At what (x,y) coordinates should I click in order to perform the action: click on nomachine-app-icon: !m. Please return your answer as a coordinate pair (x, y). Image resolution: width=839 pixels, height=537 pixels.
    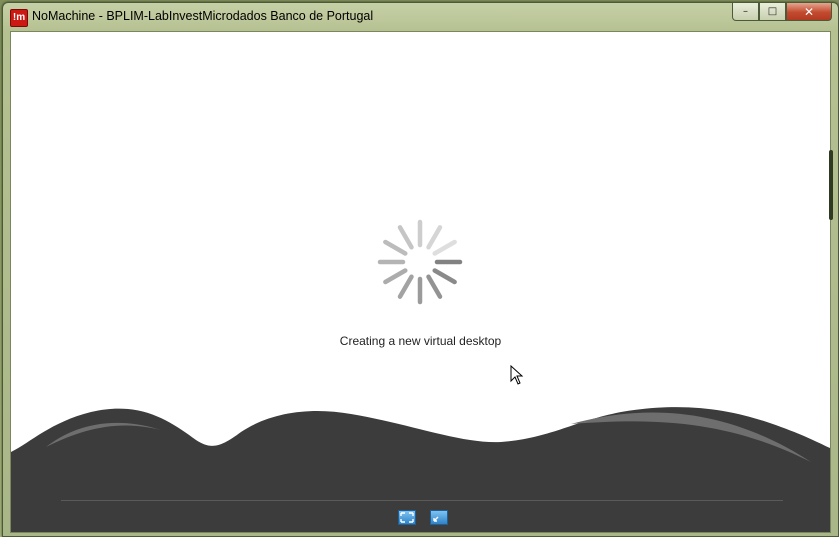
    Looking at the image, I should click on (19, 18).